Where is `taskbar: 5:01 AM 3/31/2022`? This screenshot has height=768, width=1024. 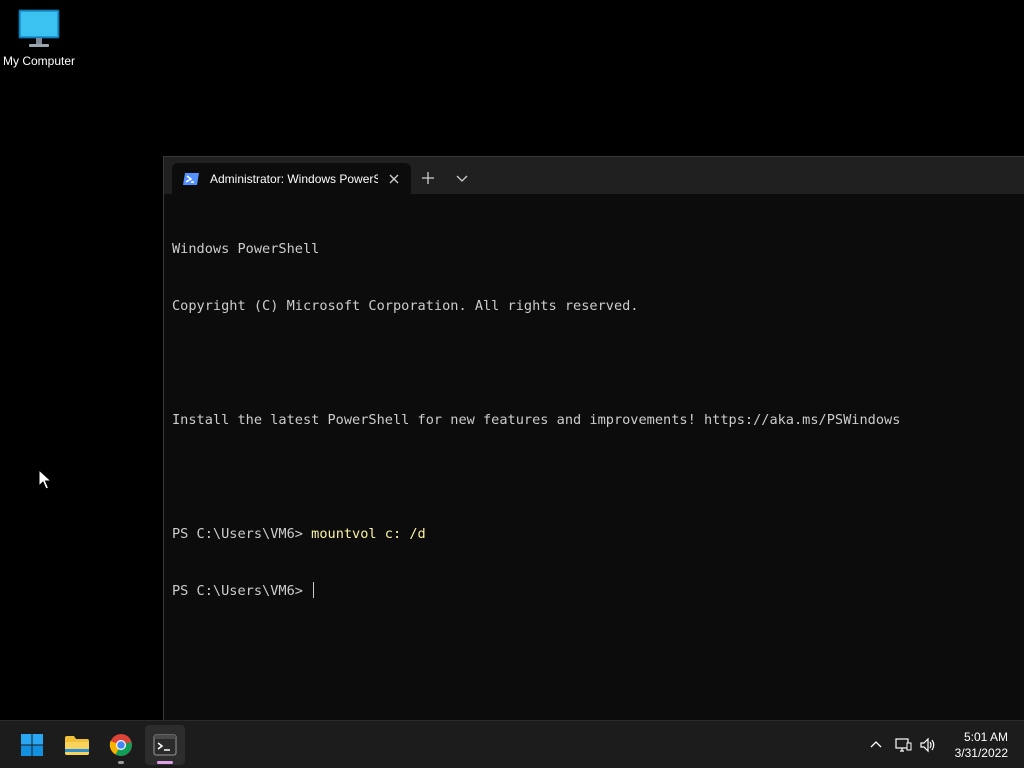
taskbar: 5:01 AM 3/31/2022 is located at coordinates (512, 744).